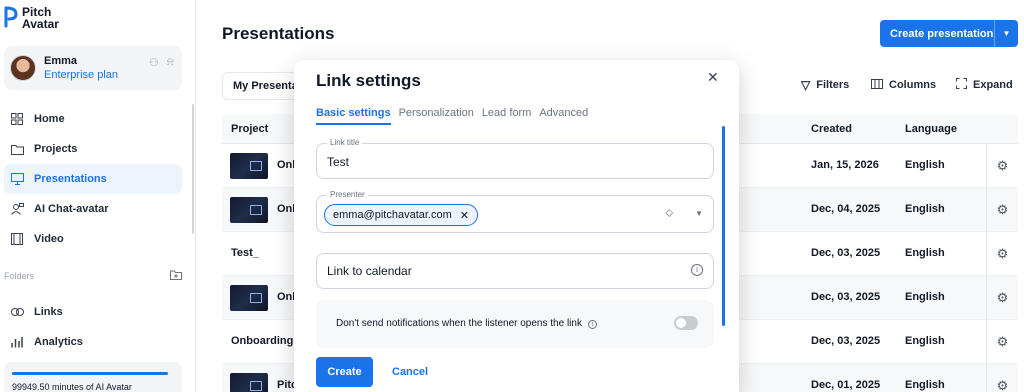 This screenshot has height=392, width=1024. I want to click on create-presentation-button: Create presentation ▼, so click(949, 33).